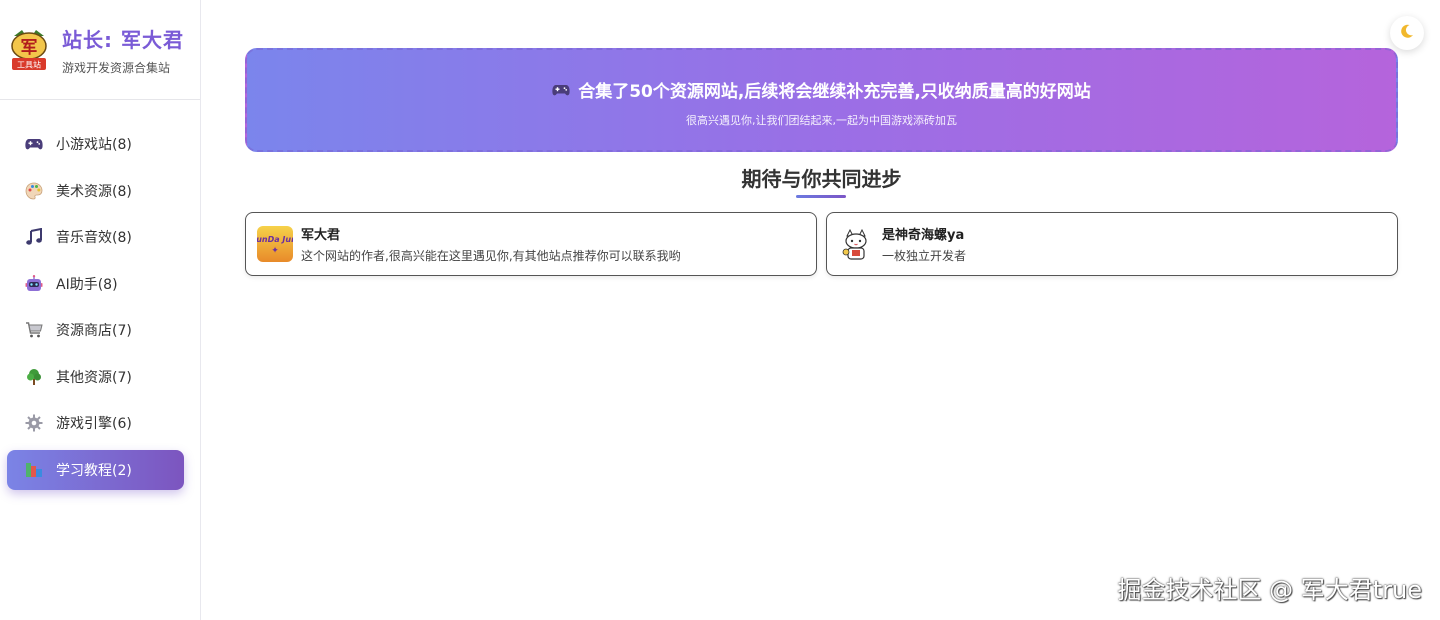 The image size is (1440, 620). Describe the element at coordinates (34, 284) in the screenshot. I see `robot-icon` at that location.